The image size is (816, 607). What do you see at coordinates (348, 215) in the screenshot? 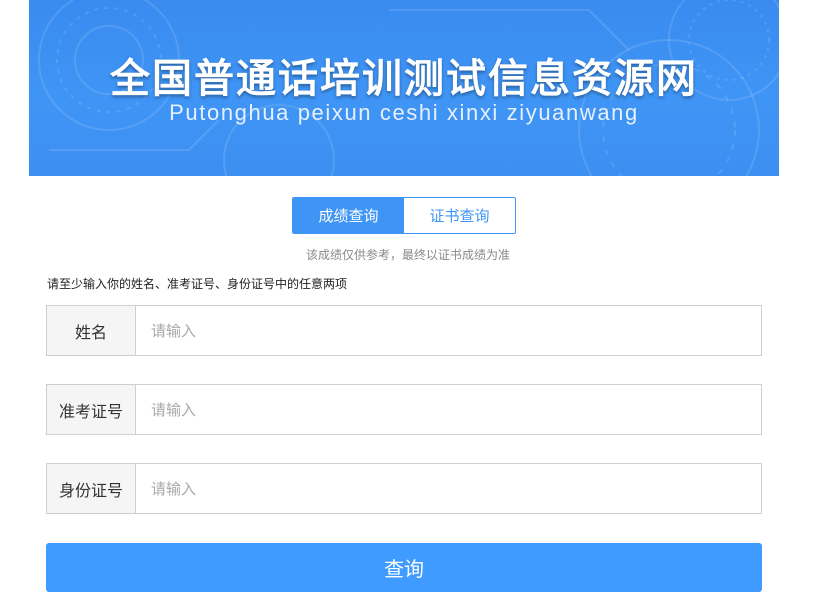
I see `tab-score-query: 成绩查询` at bounding box center [348, 215].